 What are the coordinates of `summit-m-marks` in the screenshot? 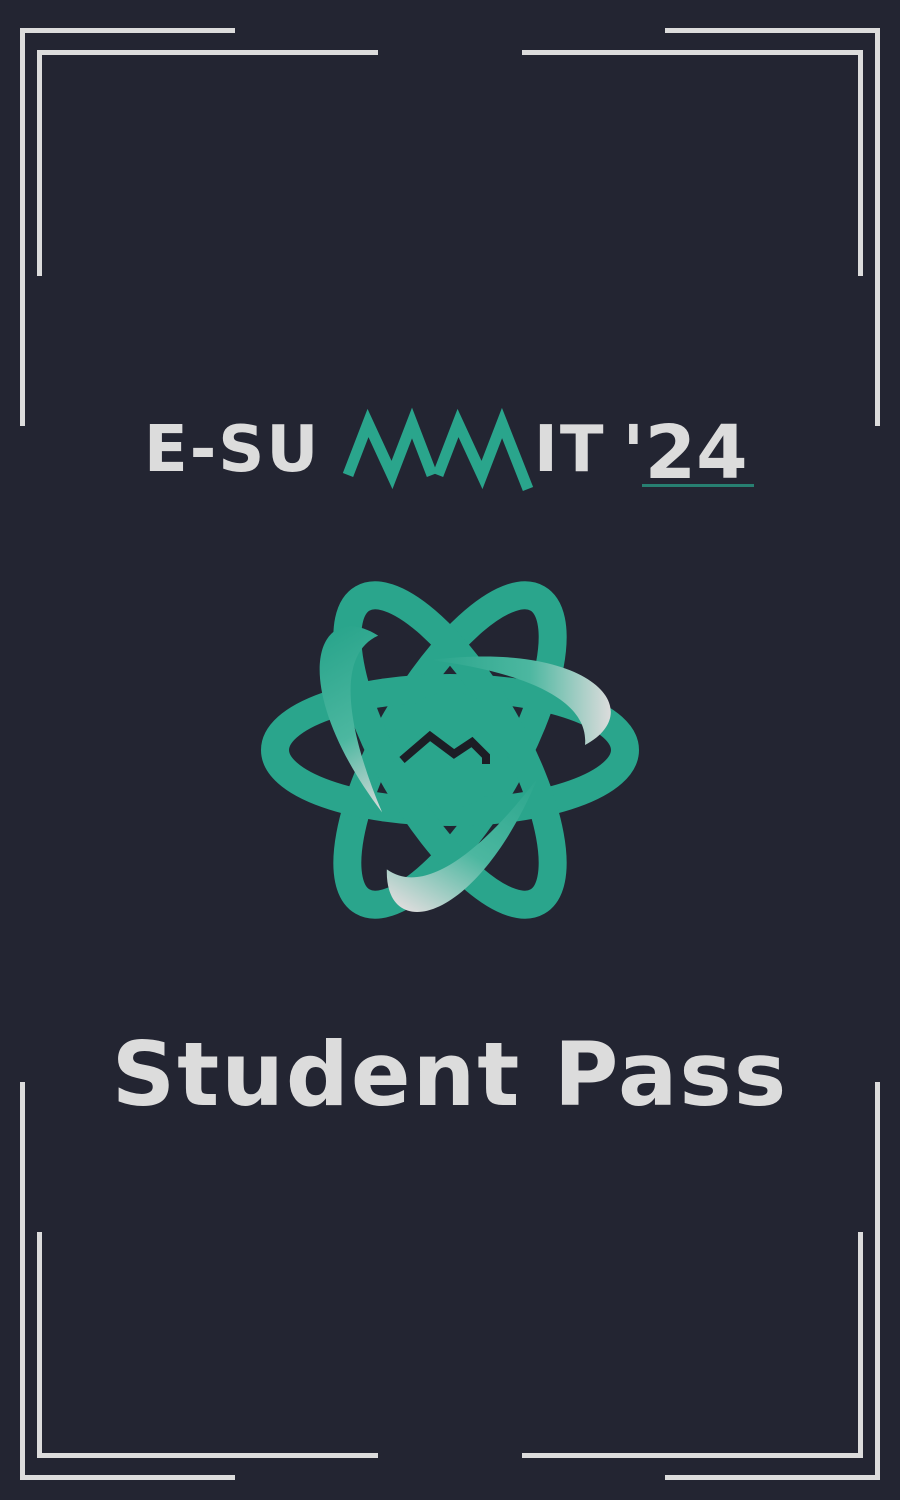 It's located at (438, 449).